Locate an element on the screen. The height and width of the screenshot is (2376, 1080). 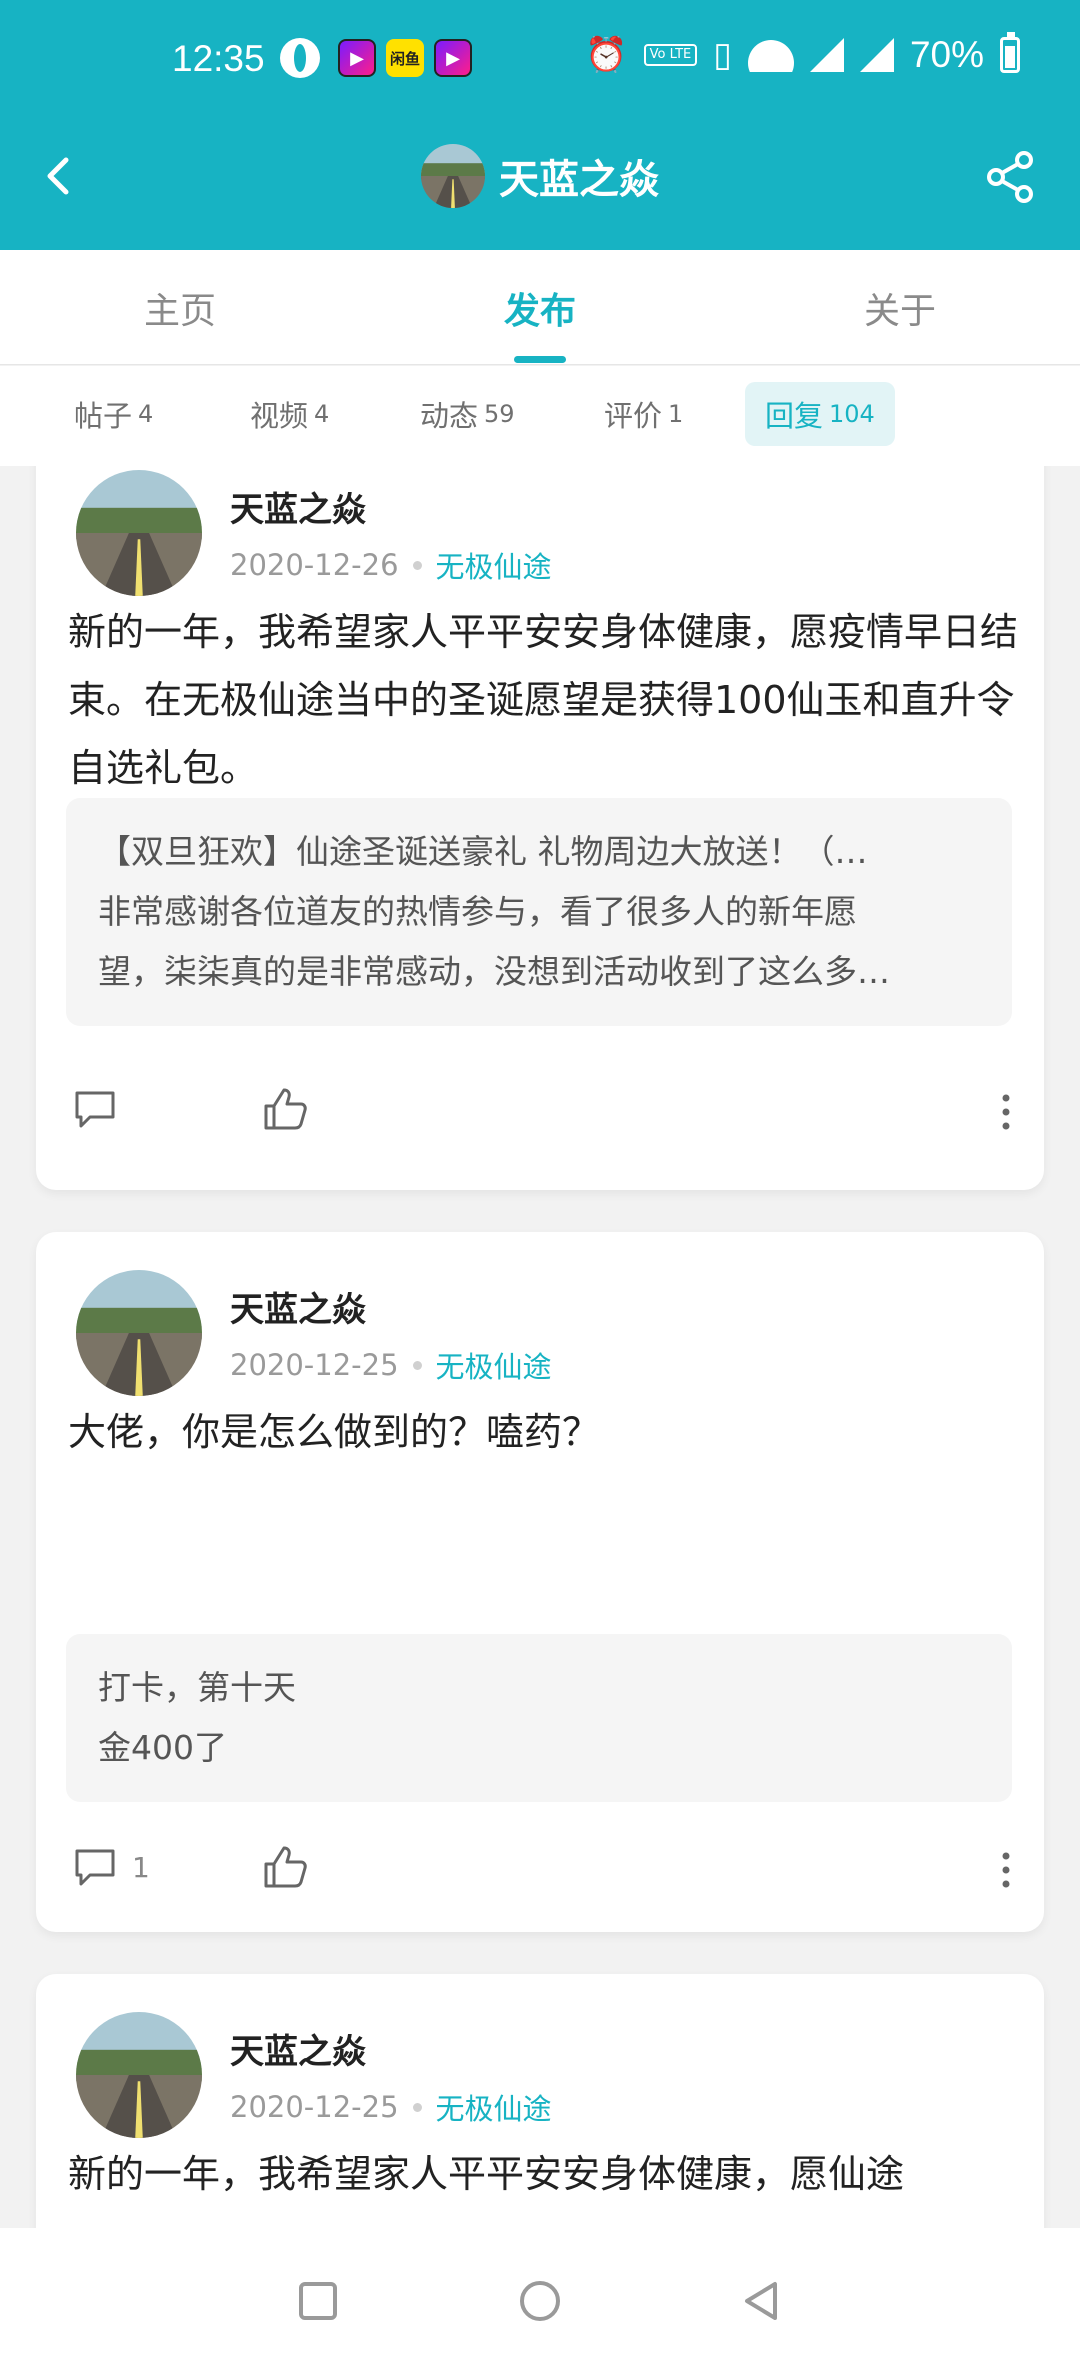
tab-indicator is located at coordinates (540, 359).